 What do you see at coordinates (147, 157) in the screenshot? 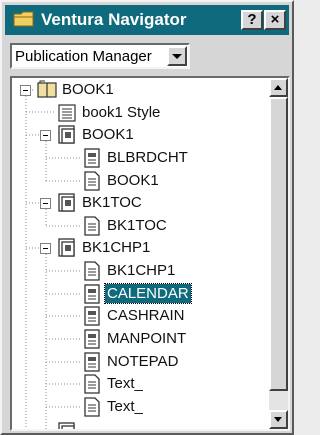
I see `tree-item-label: BLBRDCHT` at bounding box center [147, 157].